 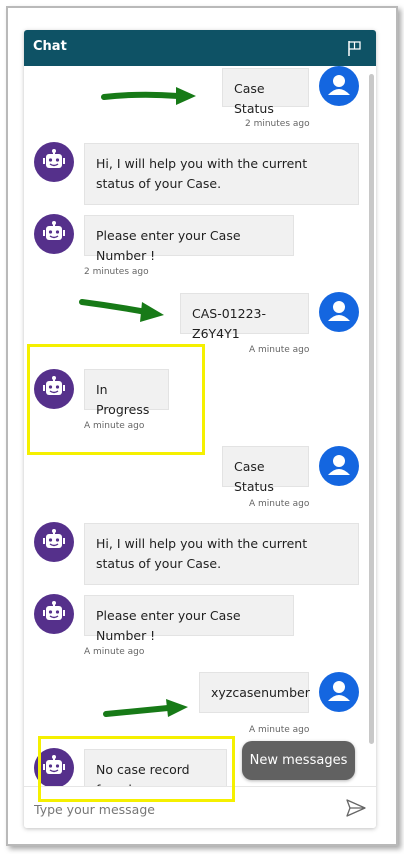 I want to click on scrollbar-thumb, so click(x=371, y=409).